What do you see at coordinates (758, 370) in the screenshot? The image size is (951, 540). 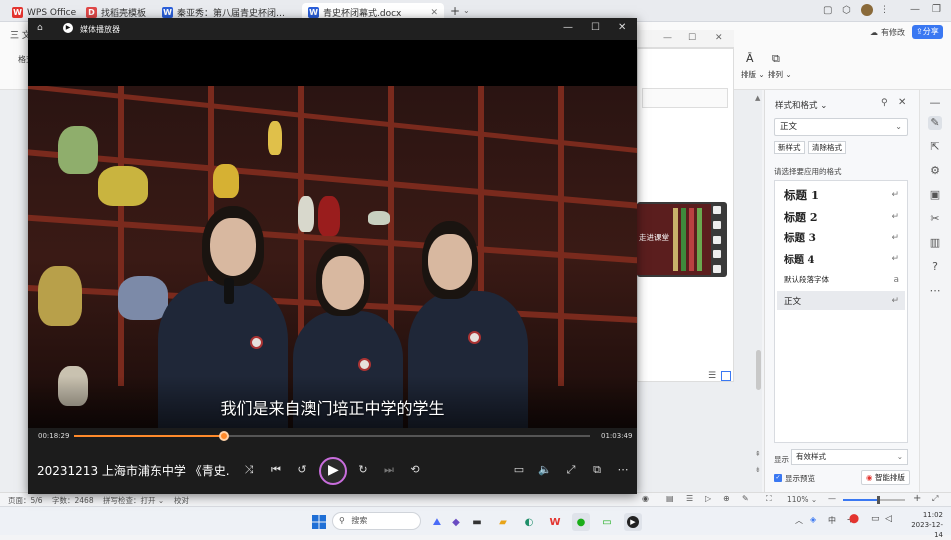 I see `scrollbar-thumb` at bounding box center [758, 370].